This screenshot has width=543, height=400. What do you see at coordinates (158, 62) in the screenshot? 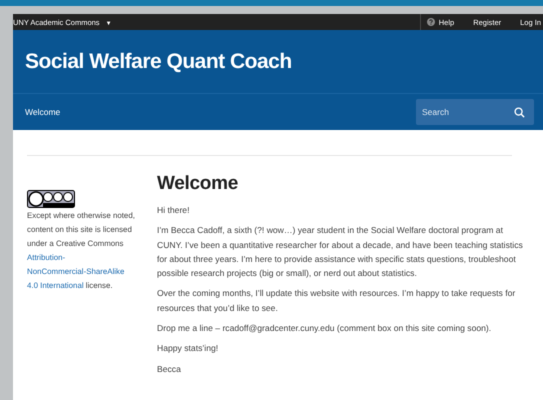
I see `site-title: Social Welfare Quant Coach` at bounding box center [158, 62].